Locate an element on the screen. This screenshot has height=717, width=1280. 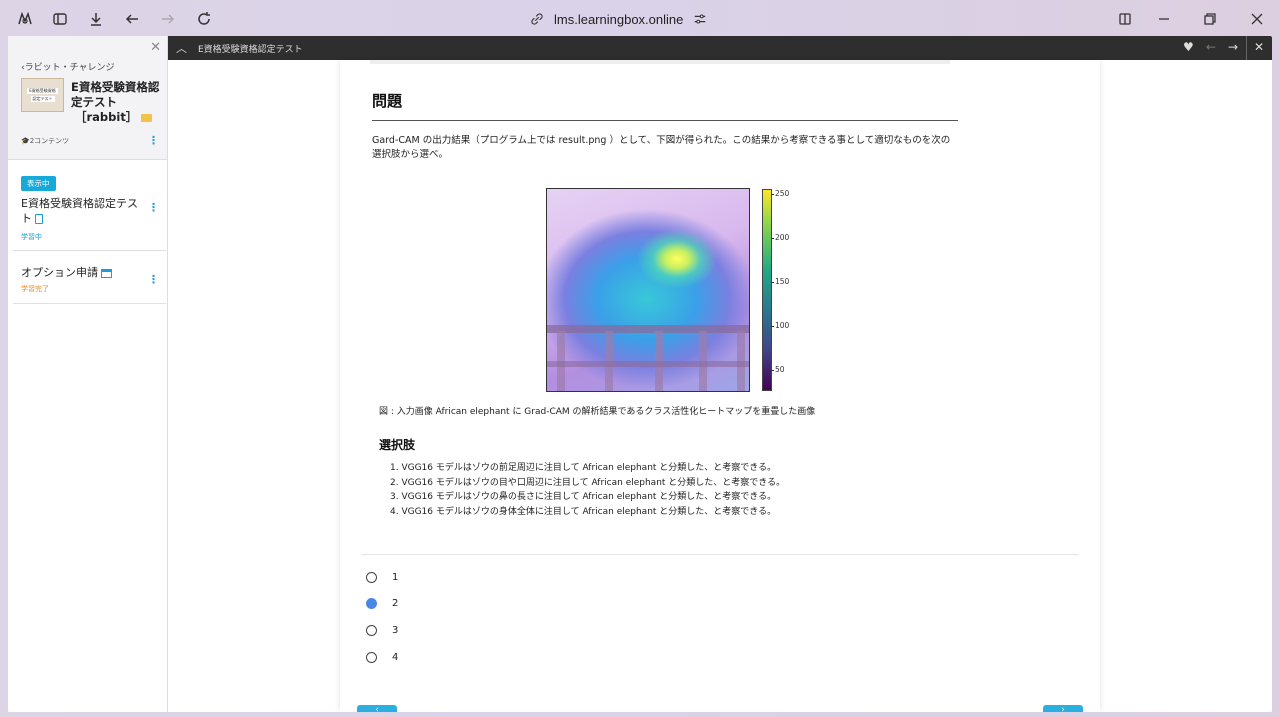
answer-option-1: 1 is located at coordinates (382, 577).